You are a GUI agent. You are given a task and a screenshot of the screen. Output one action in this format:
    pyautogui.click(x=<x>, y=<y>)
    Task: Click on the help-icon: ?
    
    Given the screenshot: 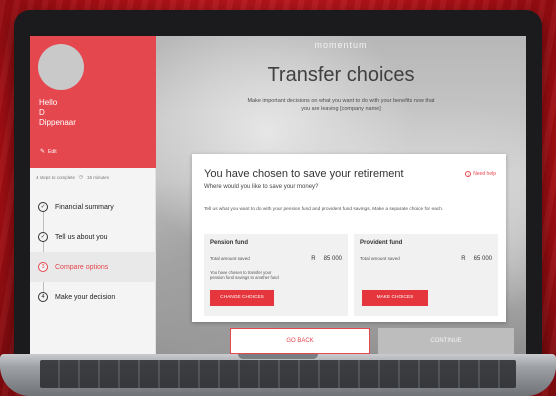 What is the action you would take?
    pyautogui.click(x=468, y=174)
    